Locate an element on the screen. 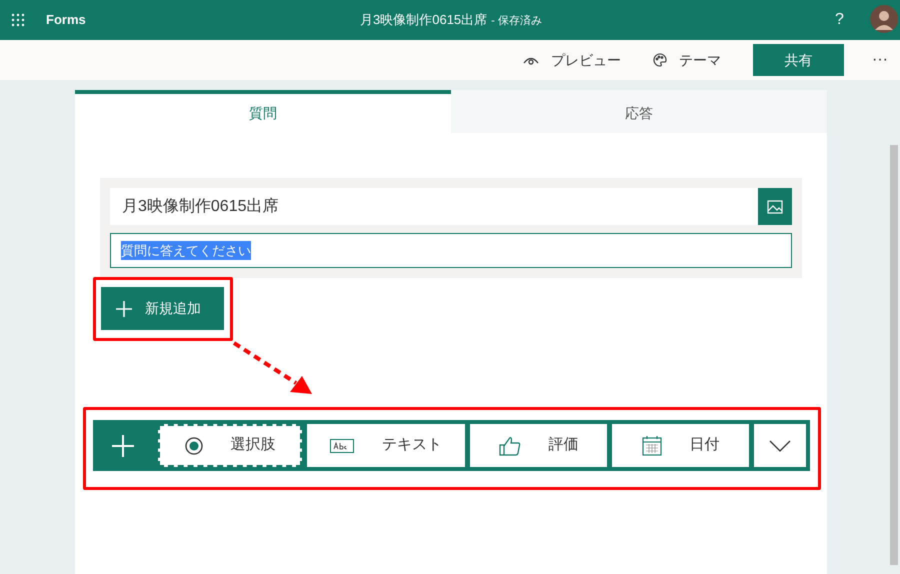  date-button: 日付 is located at coordinates (680, 445).